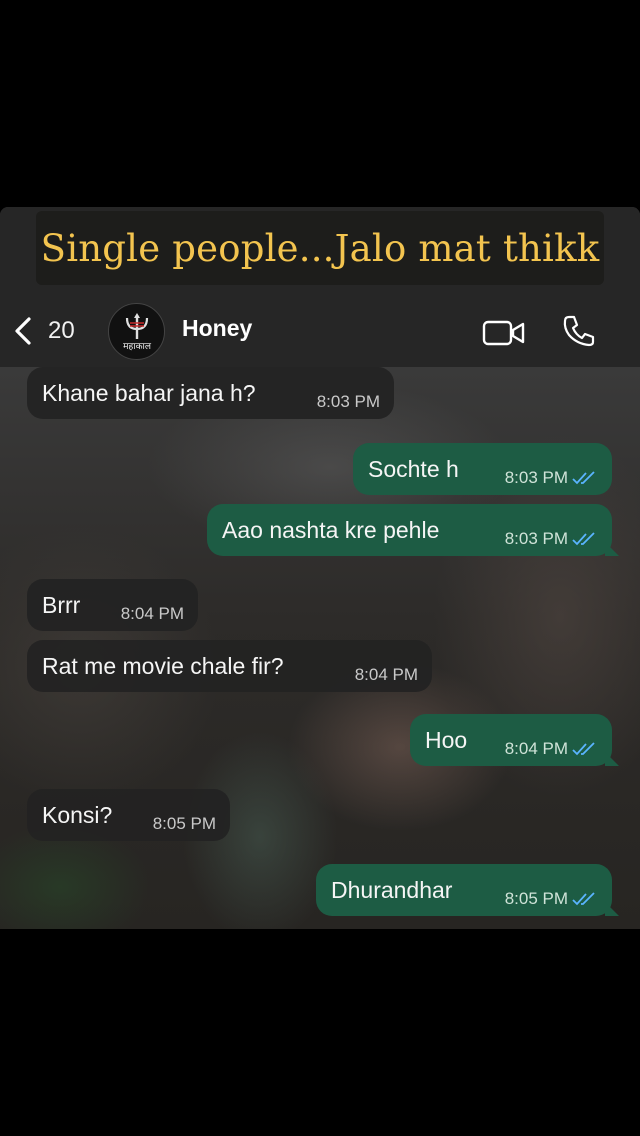 The height and width of the screenshot is (1136, 640). What do you see at coordinates (392, 889) in the screenshot?
I see `message-text: Dhurandhar` at bounding box center [392, 889].